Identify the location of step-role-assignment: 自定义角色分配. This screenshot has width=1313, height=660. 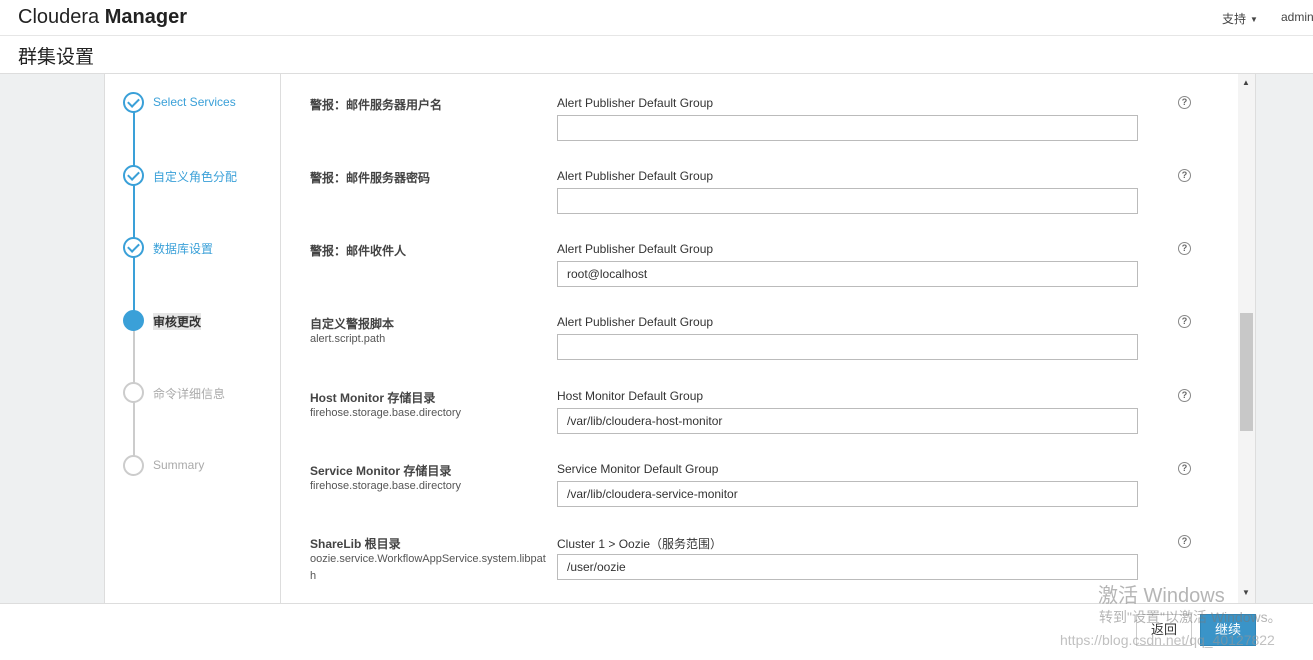
(202, 176).